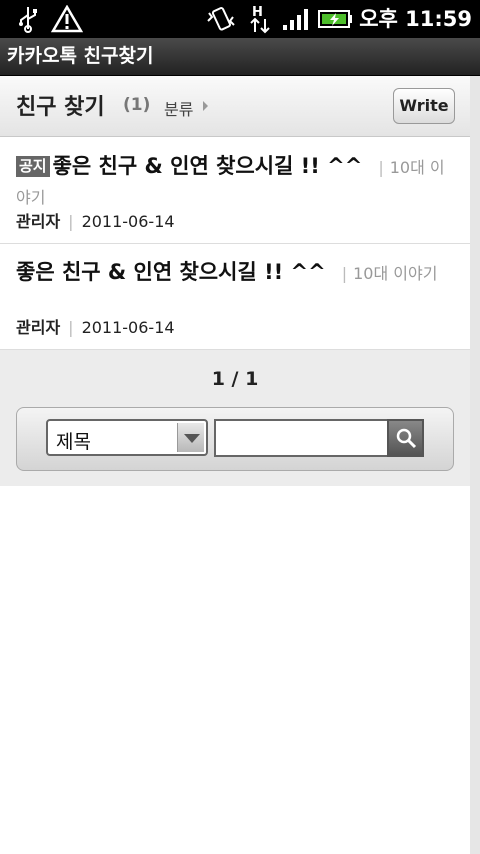 The width and height of the screenshot is (480, 854). What do you see at coordinates (257, 12) in the screenshot?
I see `svg-text: H` at bounding box center [257, 12].